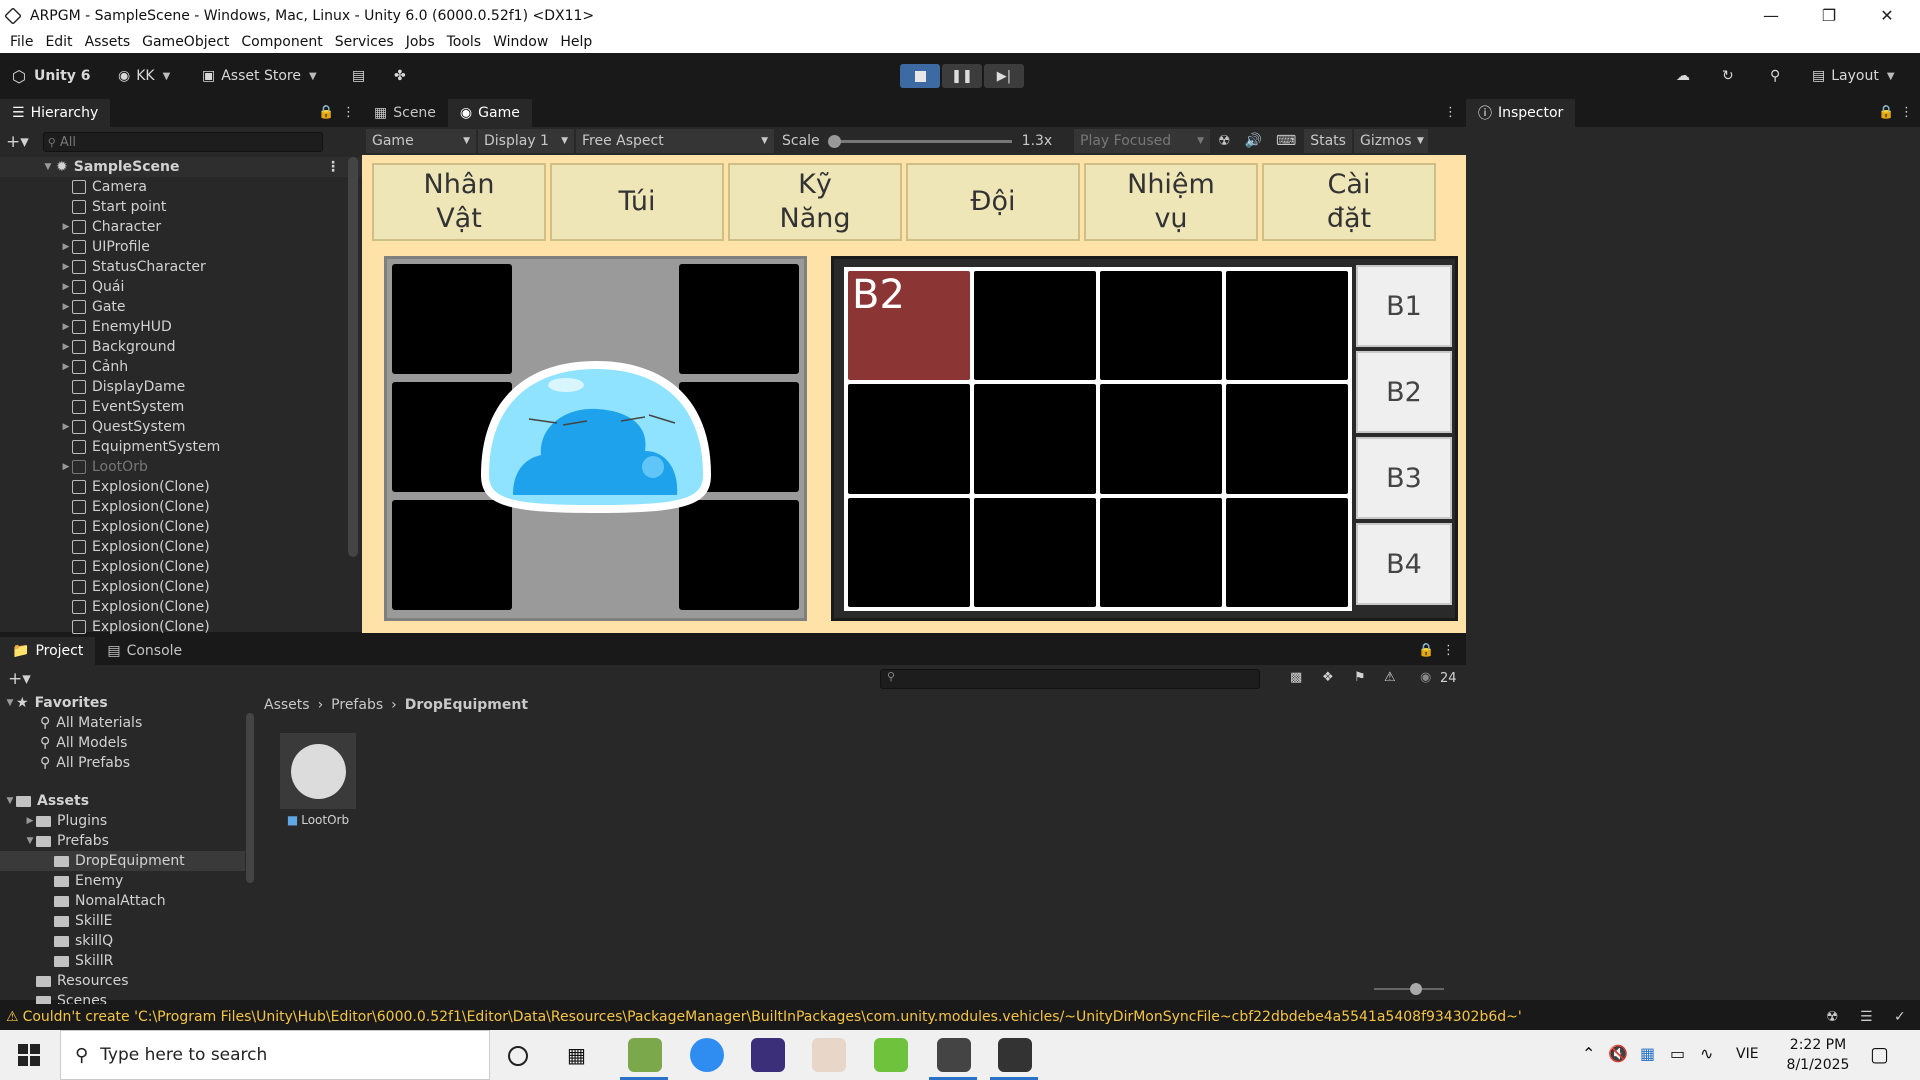 The width and height of the screenshot is (1920, 1080). I want to click on menu-btn-bag: Túi, so click(637, 202).